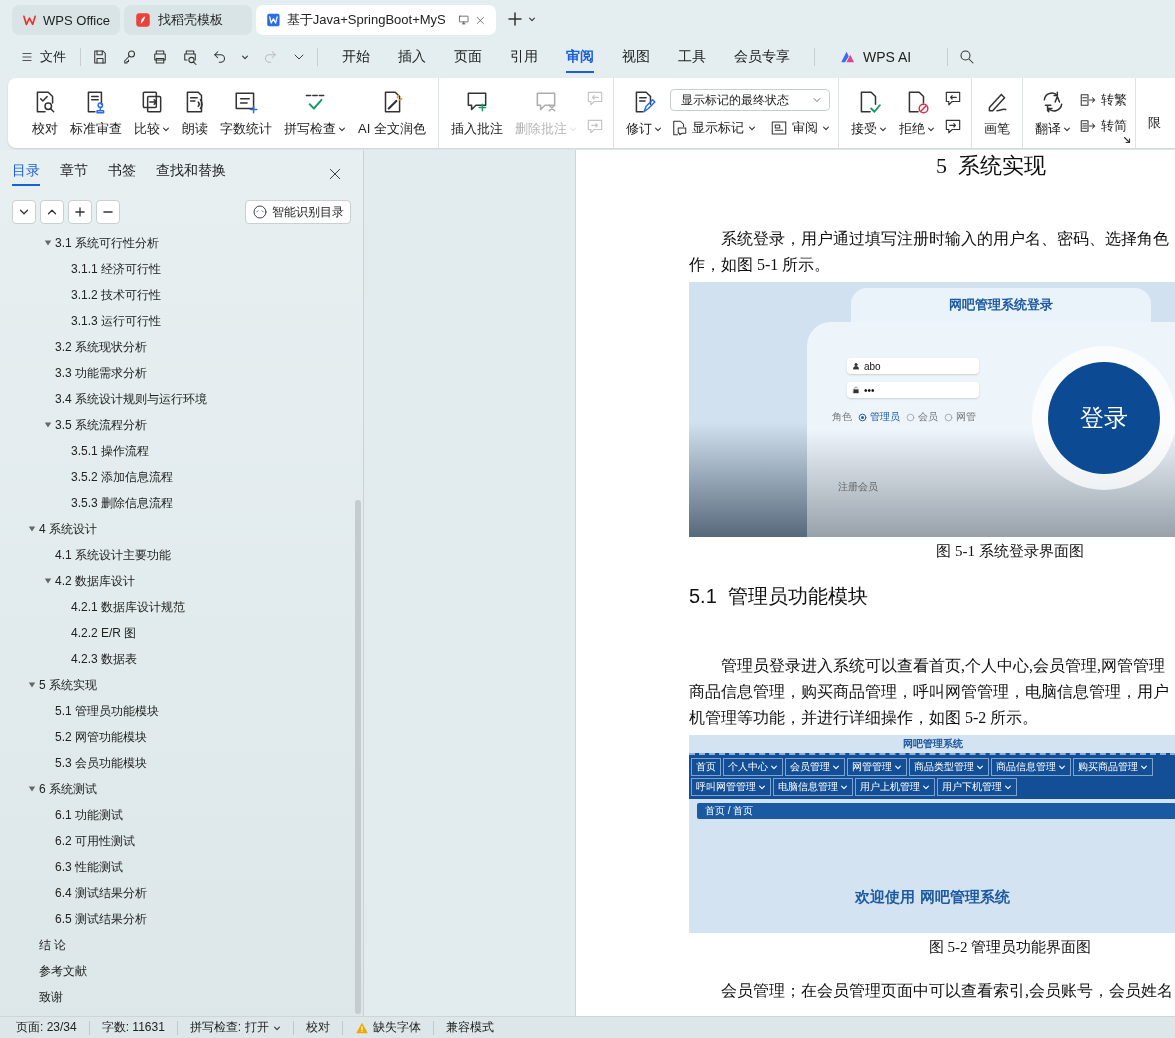  What do you see at coordinates (476, 113) in the screenshot?
I see `toolbar-button: 插入批注` at bounding box center [476, 113].